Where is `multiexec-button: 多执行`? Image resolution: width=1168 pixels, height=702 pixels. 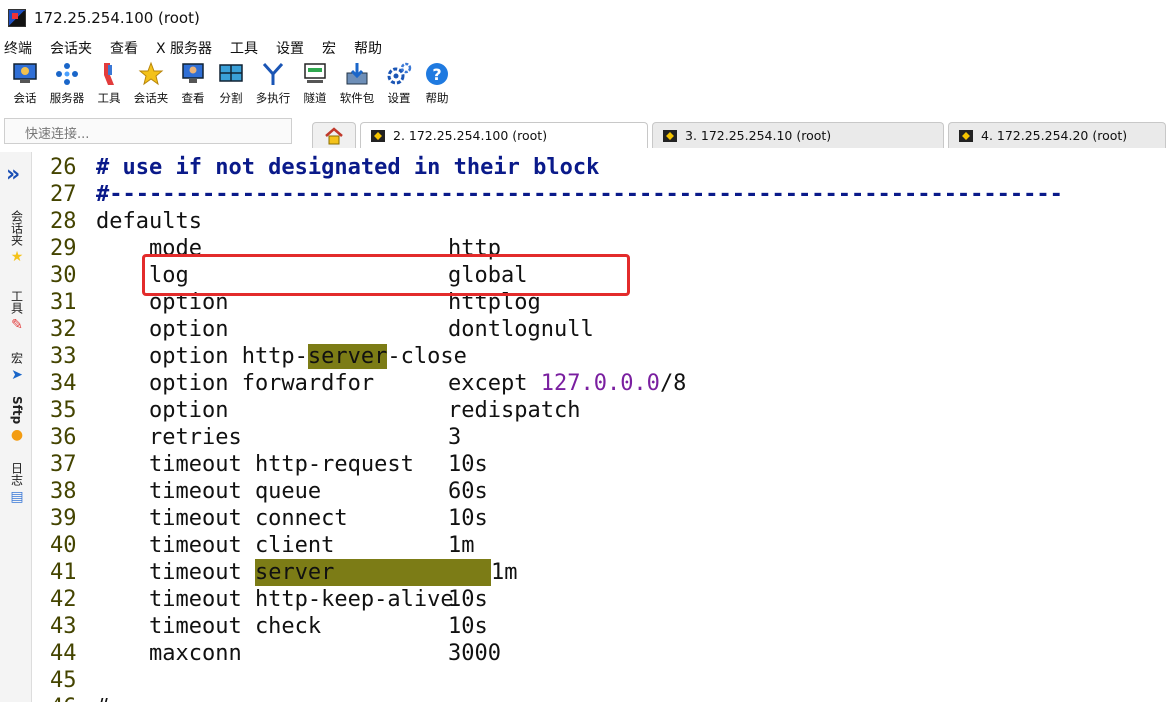
multiexec-button: 多执行 is located at coordinates (273, 83).